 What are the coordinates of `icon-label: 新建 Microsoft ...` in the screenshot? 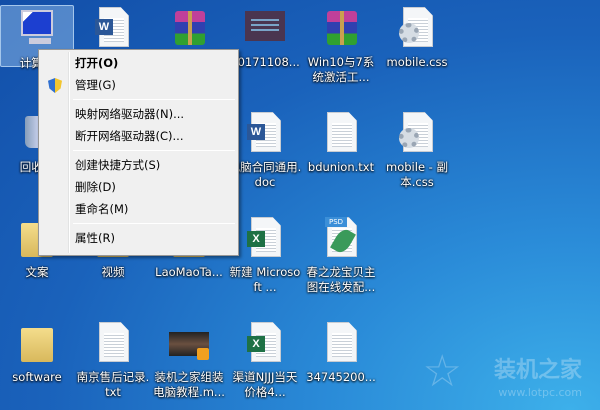 It's located at (265, 279).